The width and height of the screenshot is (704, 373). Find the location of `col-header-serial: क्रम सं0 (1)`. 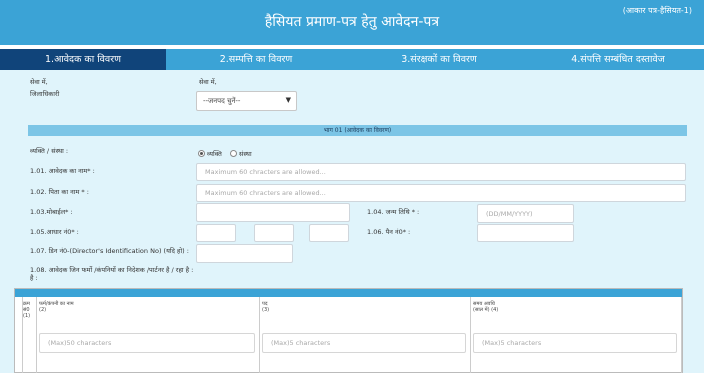

col-header-serial: क्रम सं0 (1) is located at coordinates (27, 310).